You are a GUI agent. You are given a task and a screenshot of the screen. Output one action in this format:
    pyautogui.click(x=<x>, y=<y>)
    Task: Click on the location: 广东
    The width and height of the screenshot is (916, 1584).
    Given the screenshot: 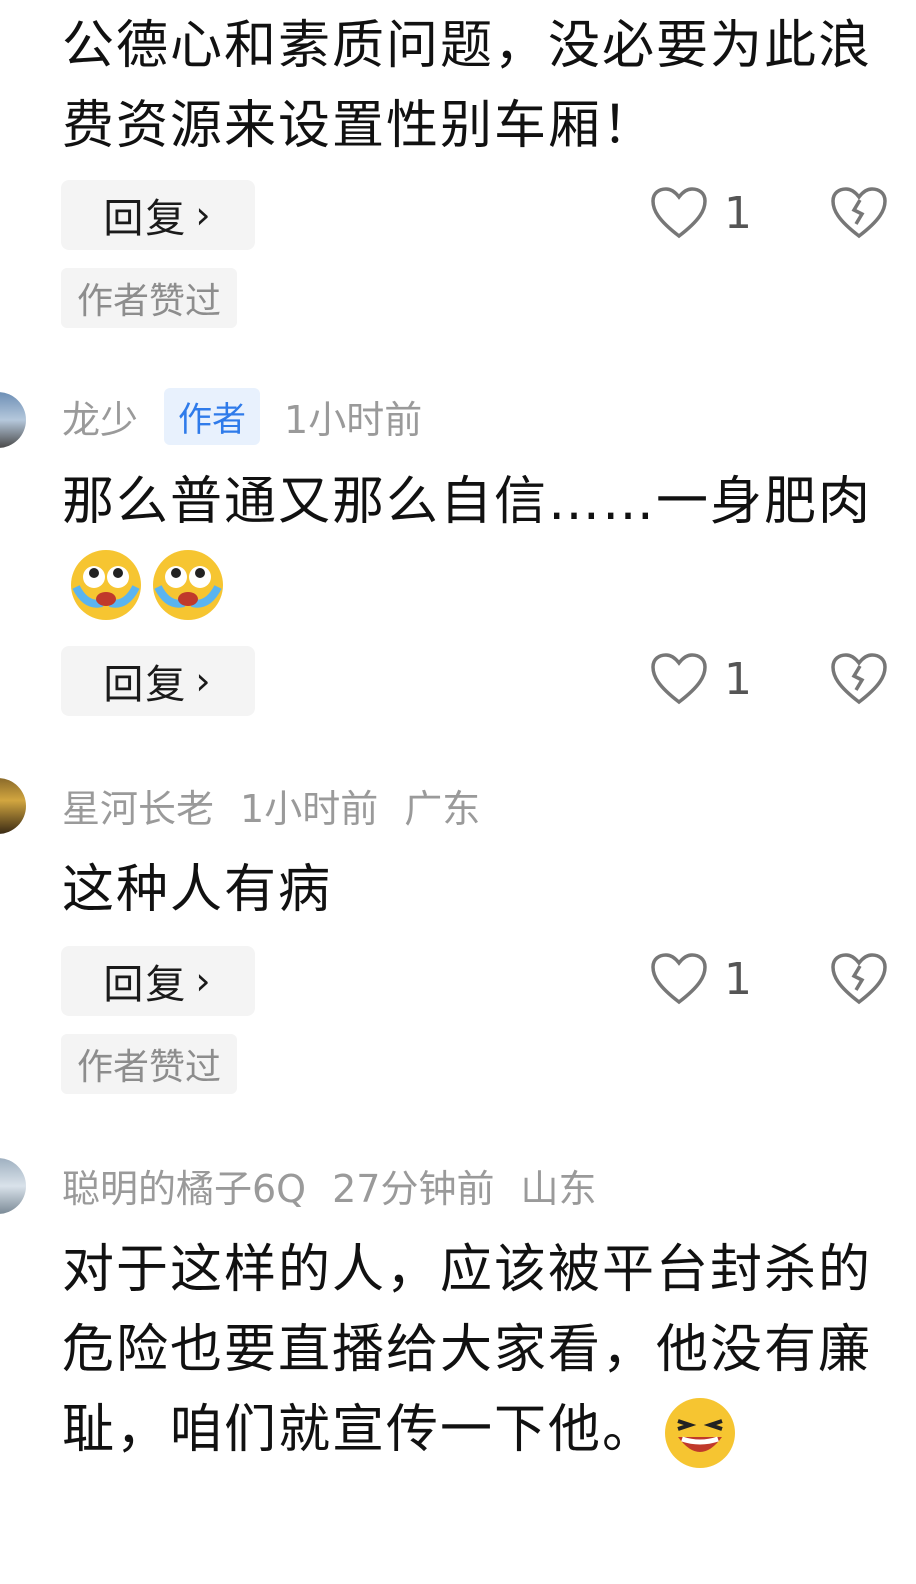 What is the action you would take?
    pyautogui.click(x=442, y=809)
    